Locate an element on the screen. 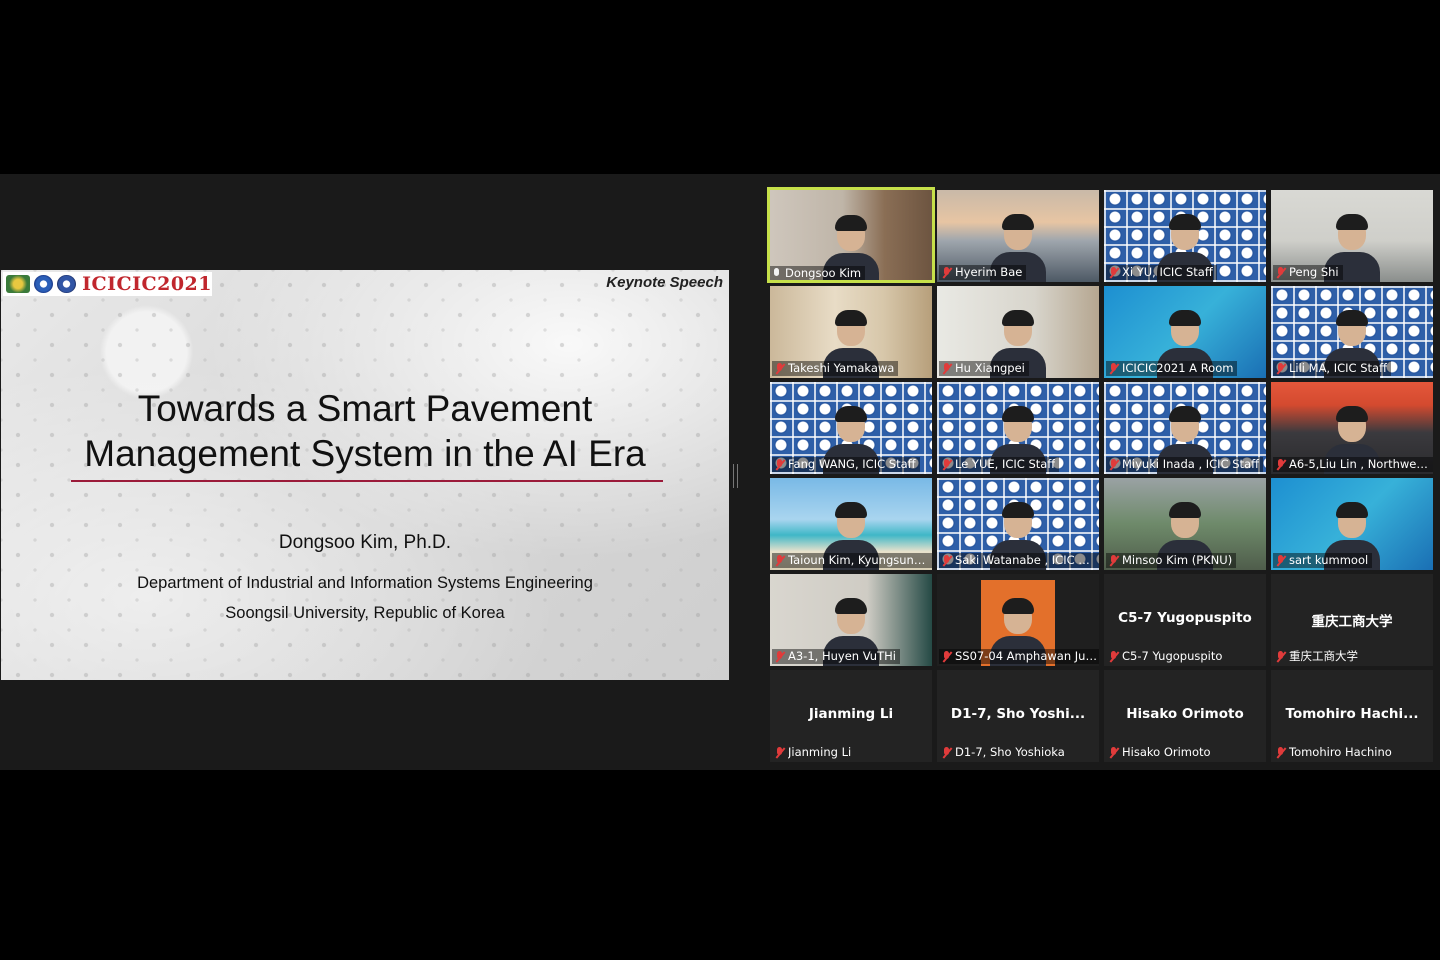 Image resolution: width=1440 pixels, height=960 pixels. participant-name-label: Dongsoo Kim is located at coordinates (817, 273).